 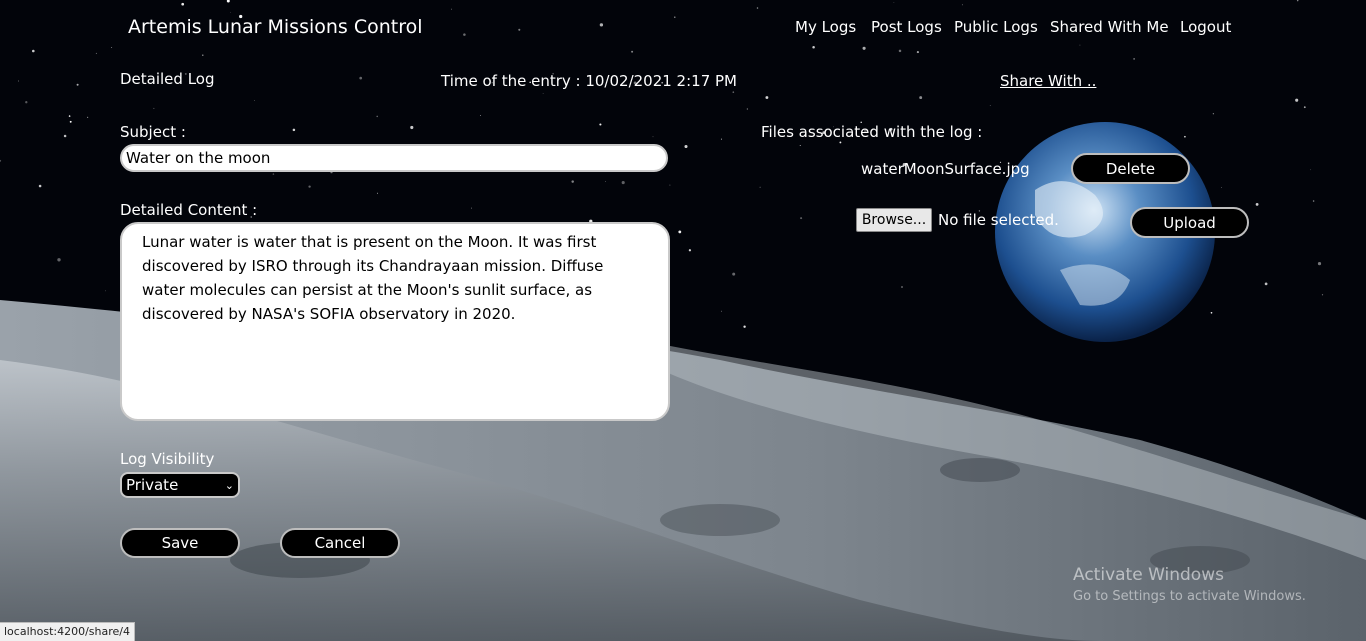 I want to click on share-with-link: Share With .., so click(x=1048, y=81).